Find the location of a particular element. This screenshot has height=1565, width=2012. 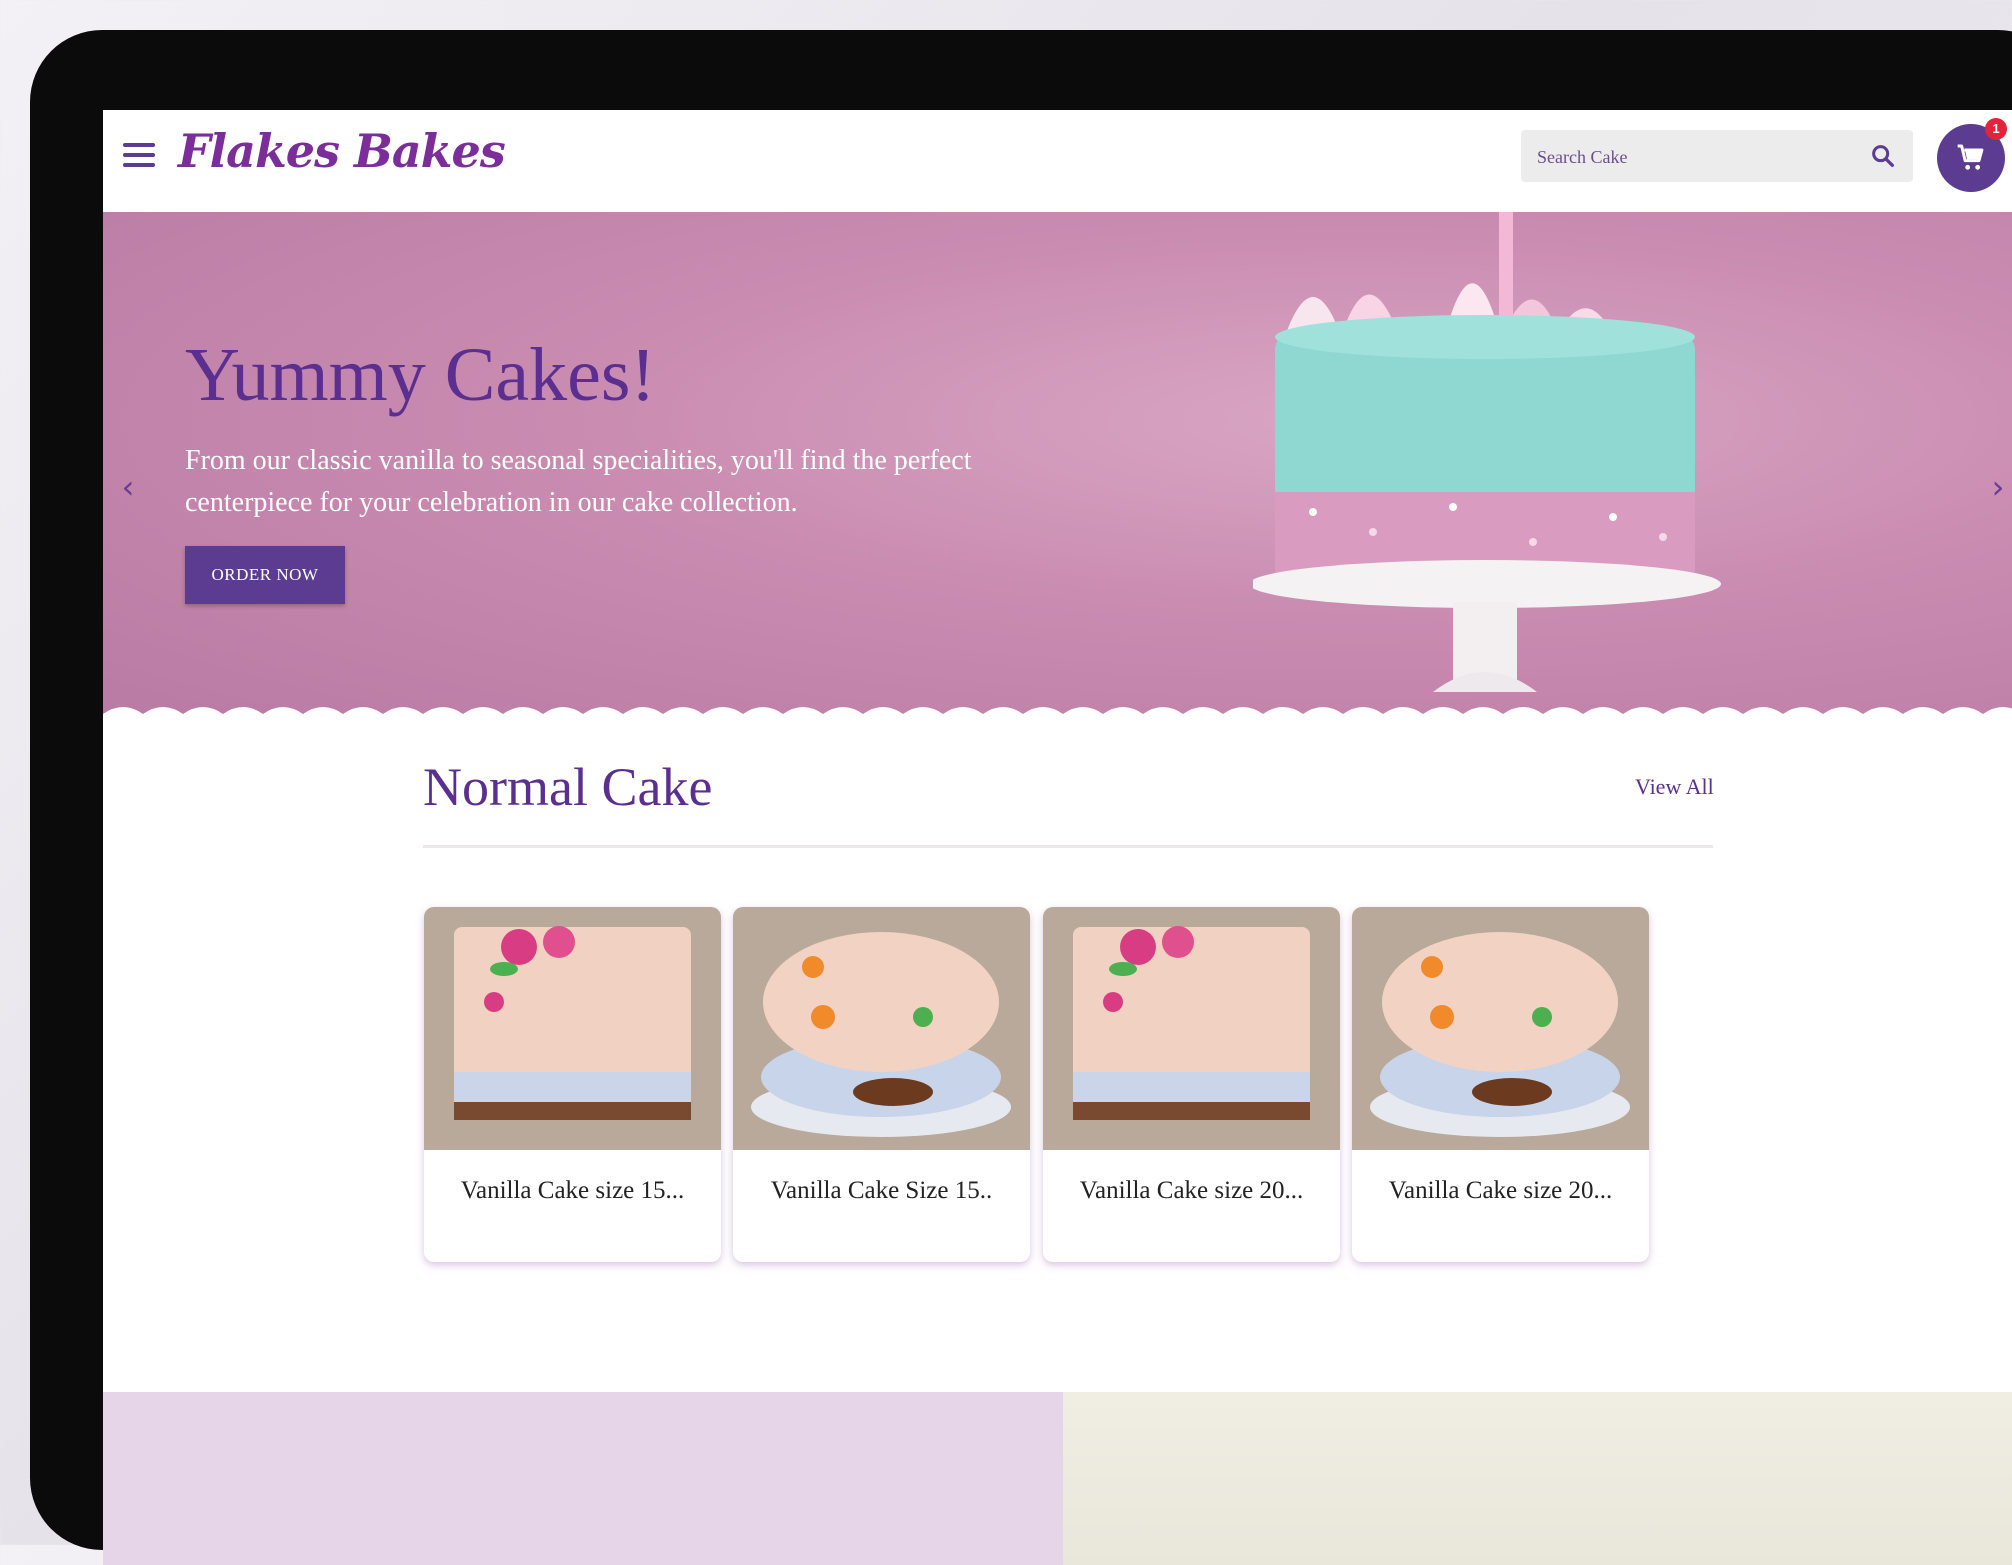

cart-button: 1 is located at coordinates (1972, 155).